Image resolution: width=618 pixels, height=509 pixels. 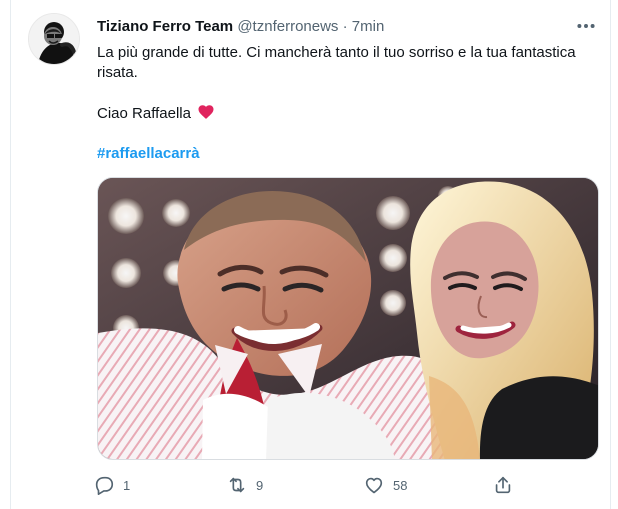 I want to click on retweet-count: 9, so click(x=260, y=485).